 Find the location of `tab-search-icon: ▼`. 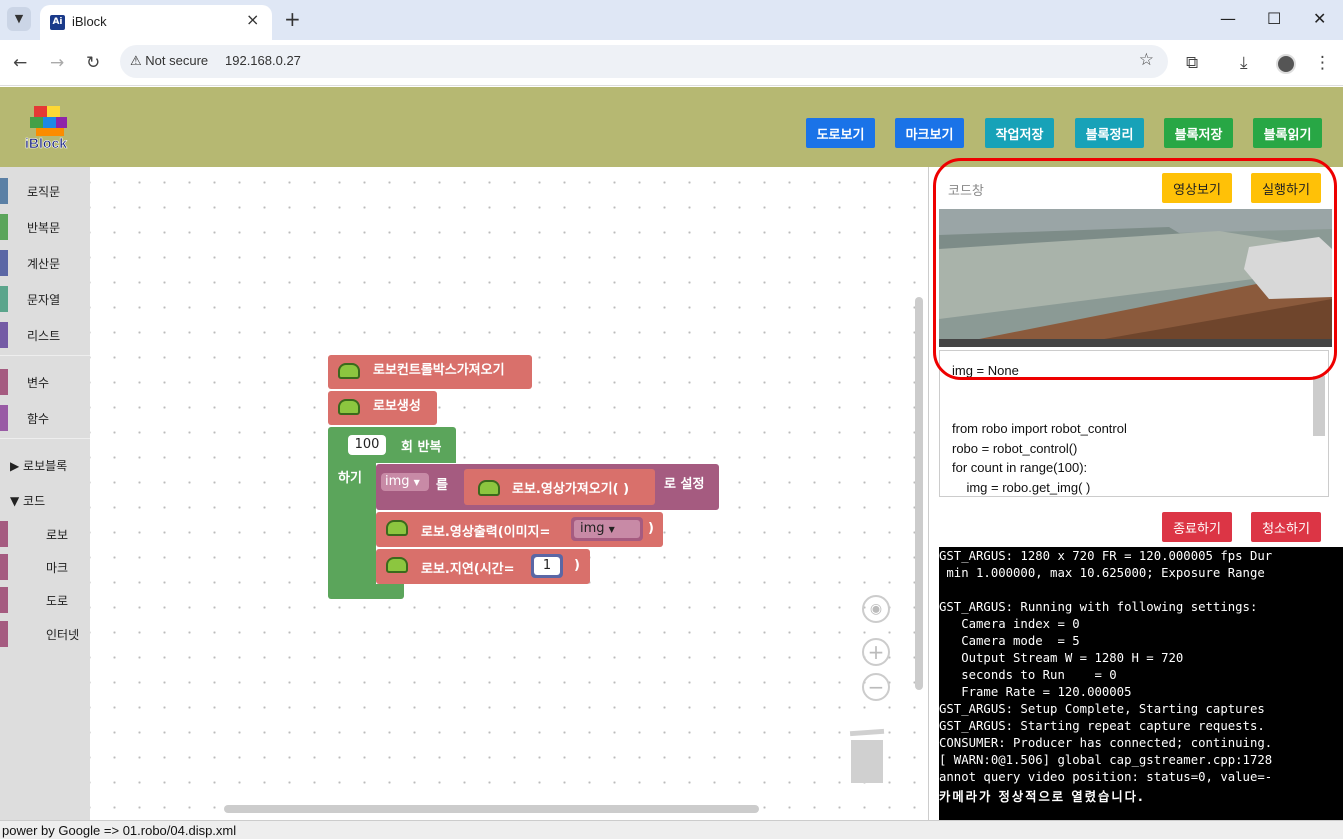

tab-search-icon: ▼ is located at coordinates (19, 19).